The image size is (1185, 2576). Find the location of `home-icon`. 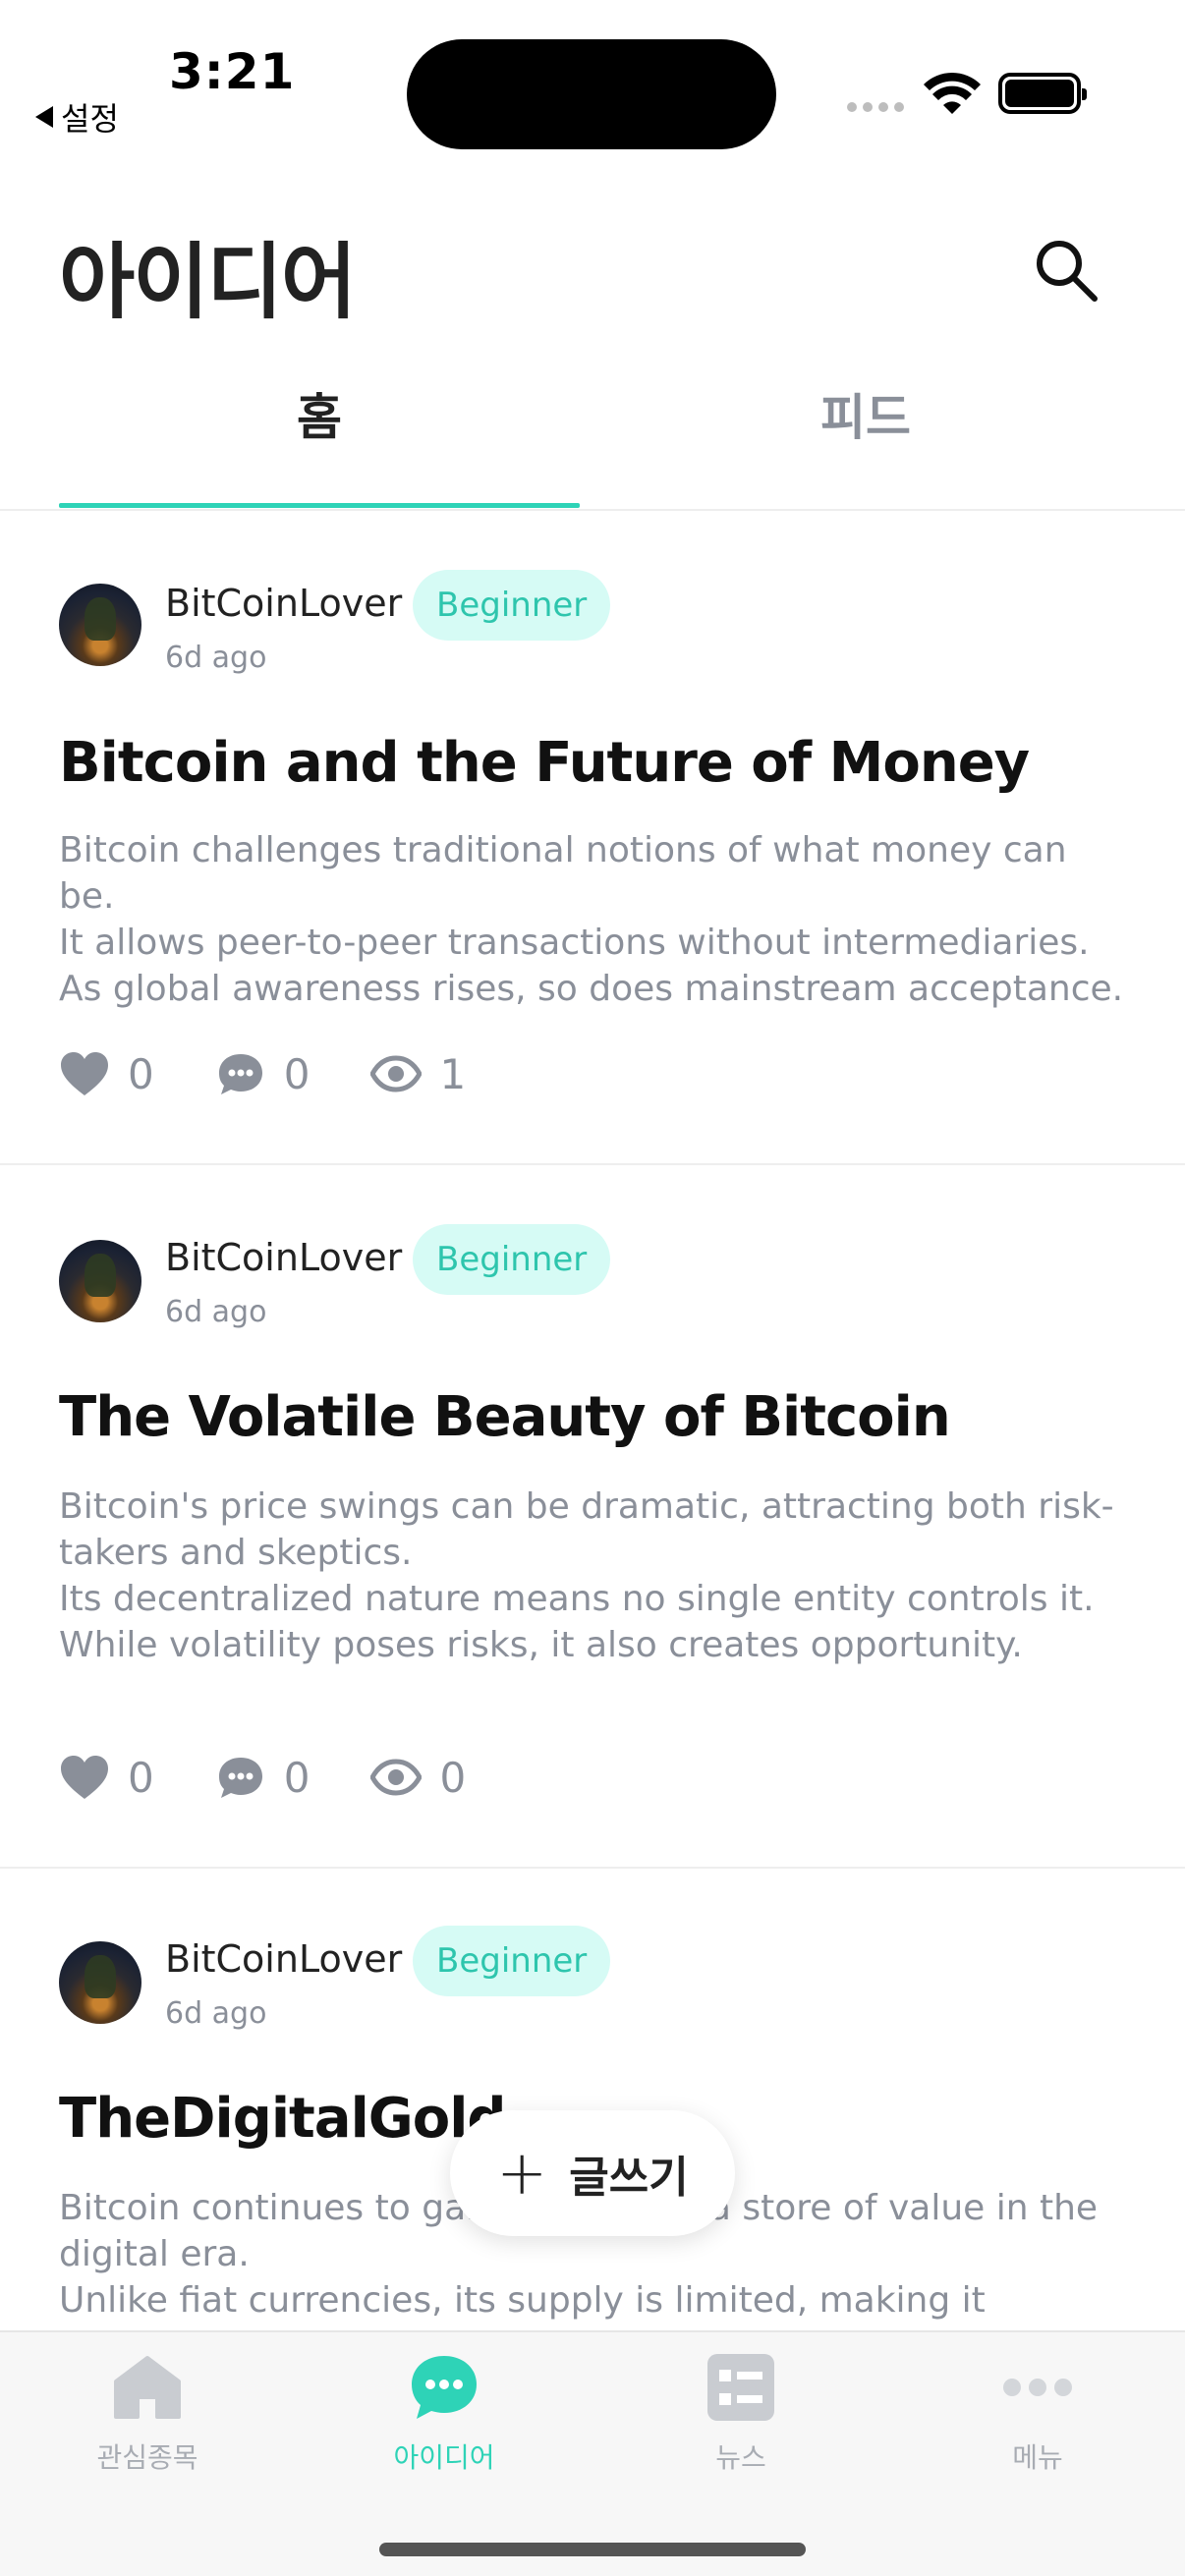

home-icon is located at coordinates (148, 2387).